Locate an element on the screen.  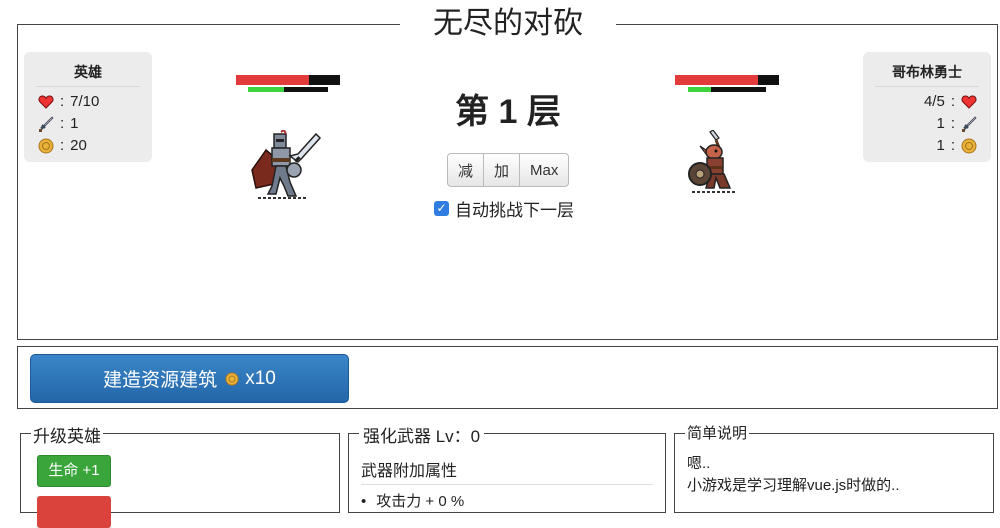
hero-name: 英雄 is located at coordinates (88, 72).